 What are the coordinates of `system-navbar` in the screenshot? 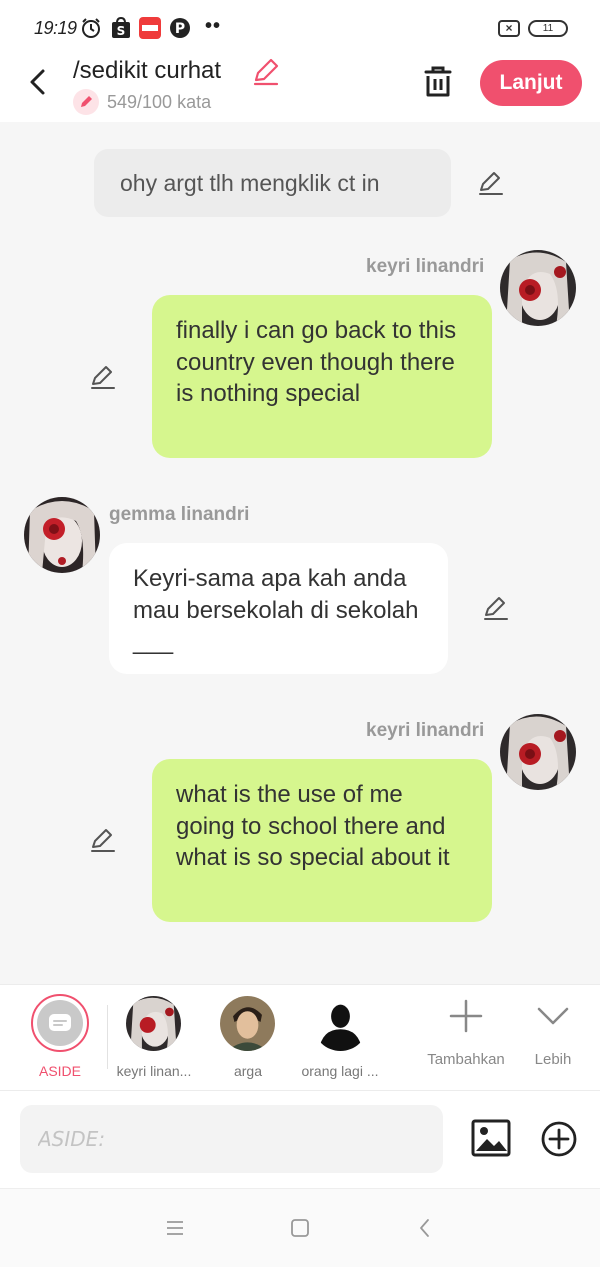 It's located at (300, 1227).